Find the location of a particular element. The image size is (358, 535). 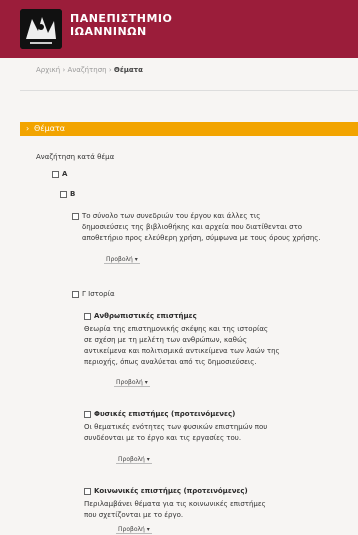

breadcrumb-search: Αναζήτηση is located at coordinates (87, 70).